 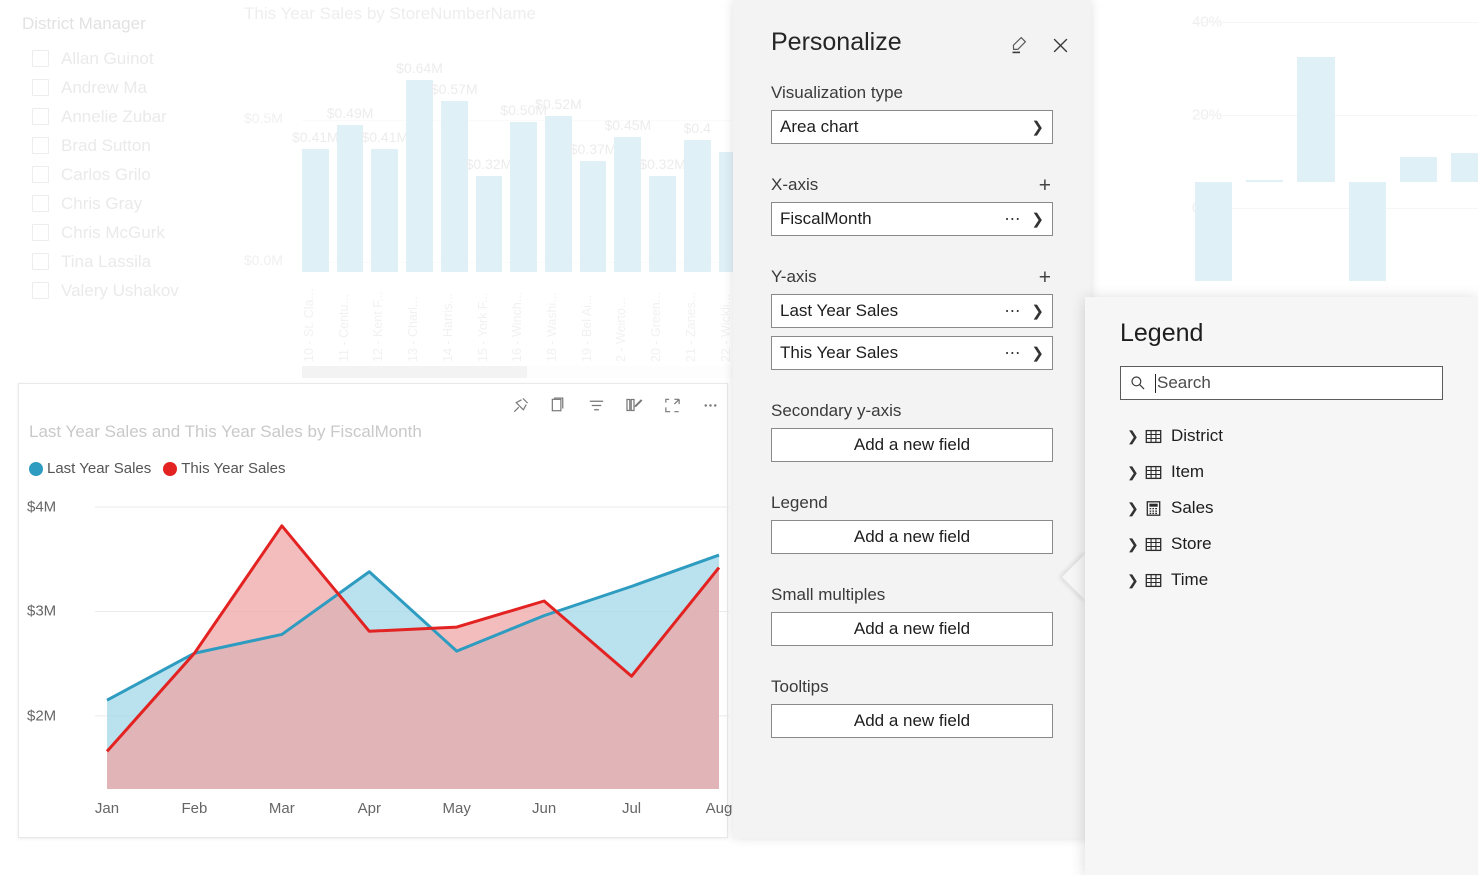 What do you see at coordinates (912, 311) in the screenshot?
I see `field-well: Last Year Sales ⋯ ❯` at bounding box center [912, 311].